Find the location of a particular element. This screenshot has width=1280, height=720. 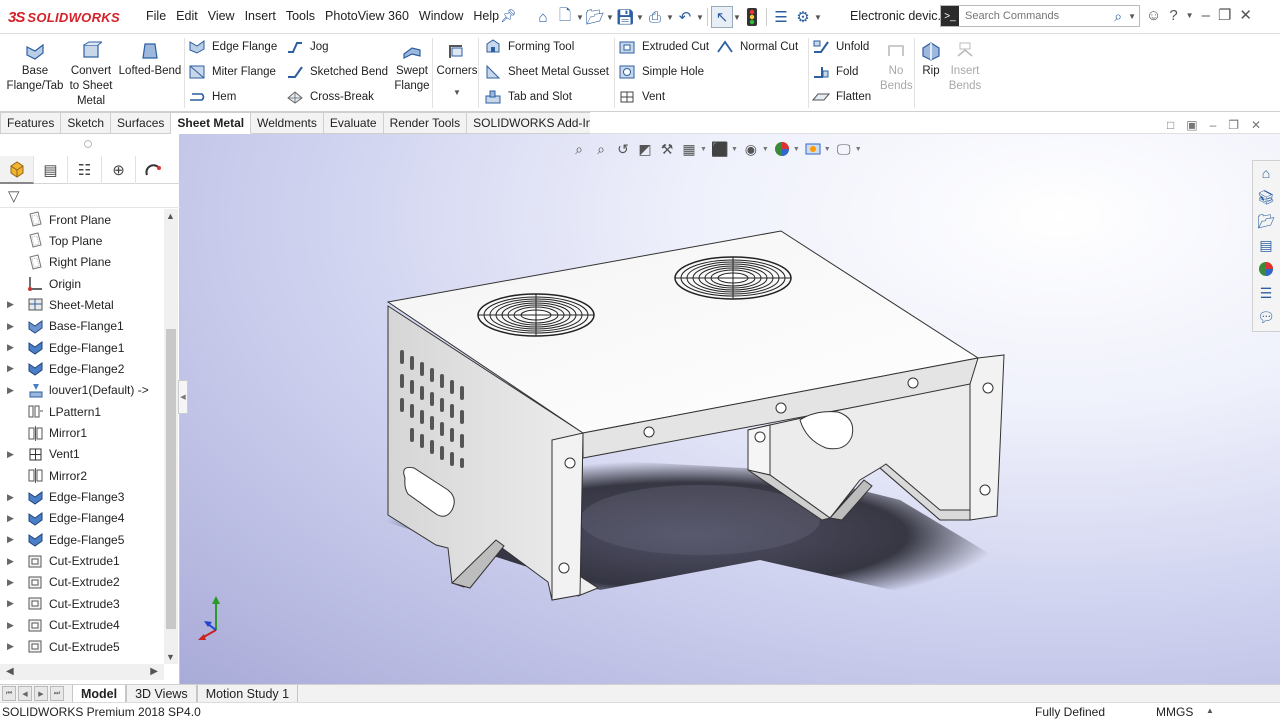

panel-grip-handle is located at coordinates (88, 144).